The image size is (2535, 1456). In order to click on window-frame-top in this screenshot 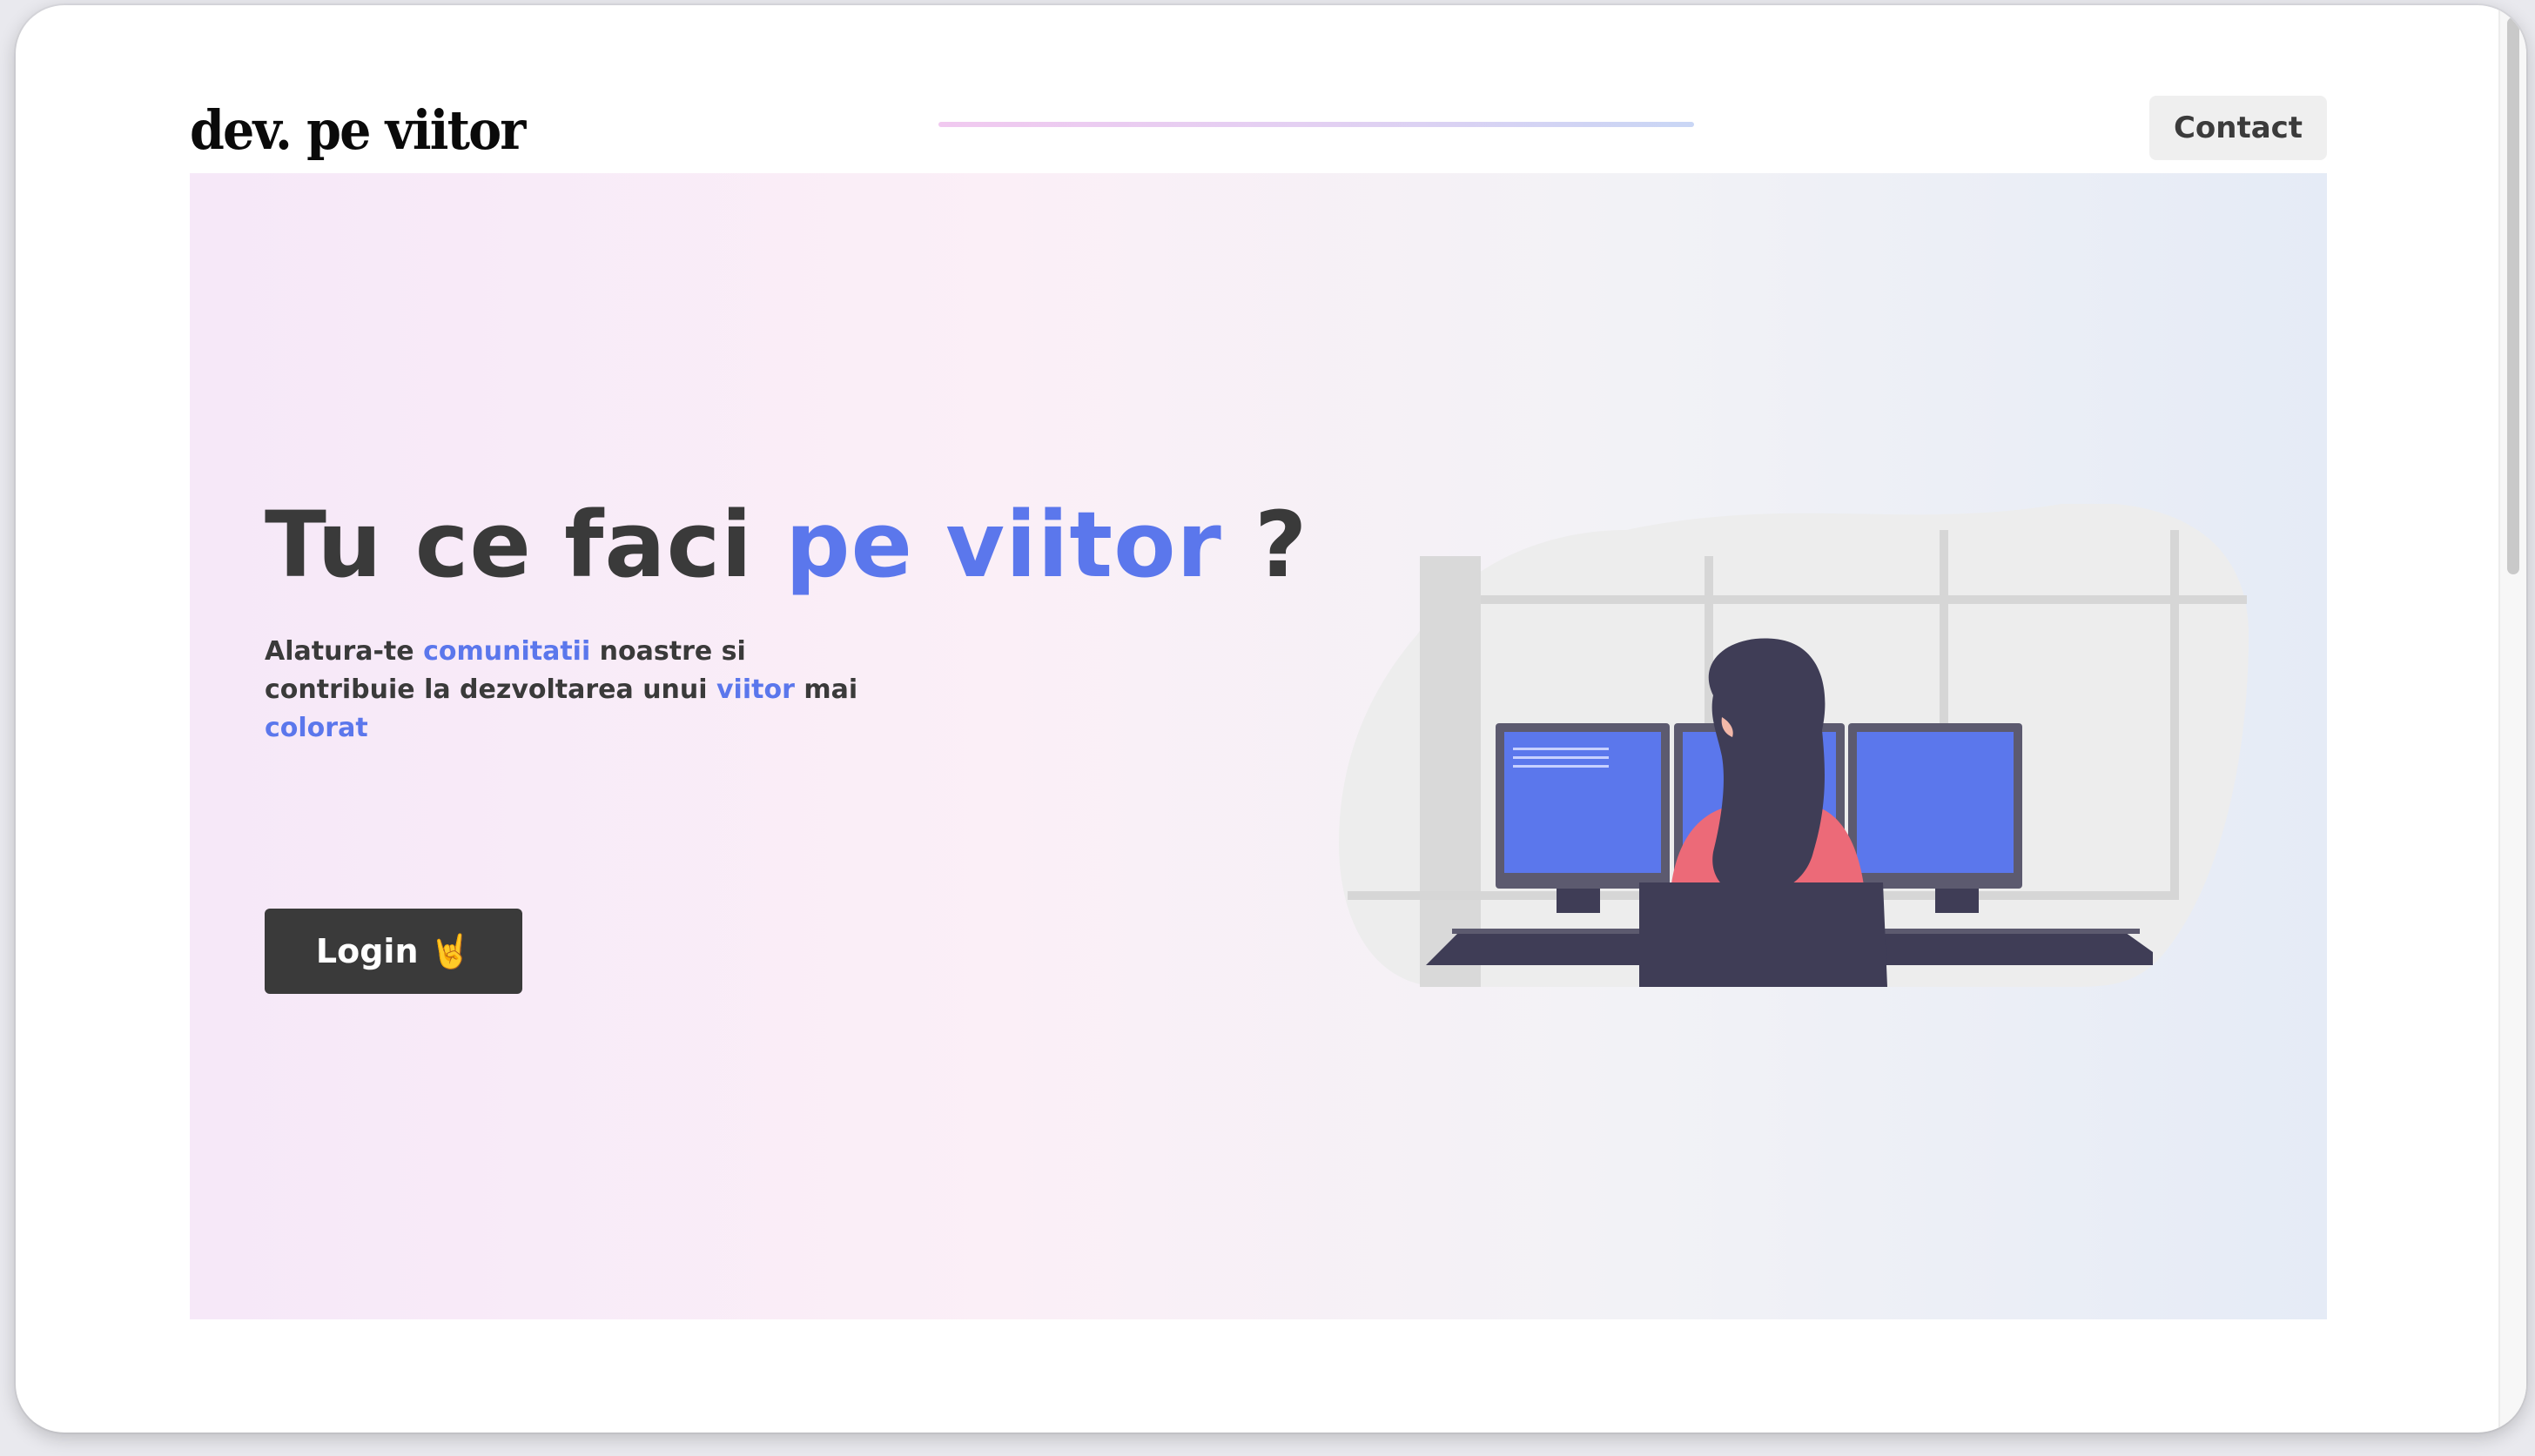, I will do `click(1864, 599)`.